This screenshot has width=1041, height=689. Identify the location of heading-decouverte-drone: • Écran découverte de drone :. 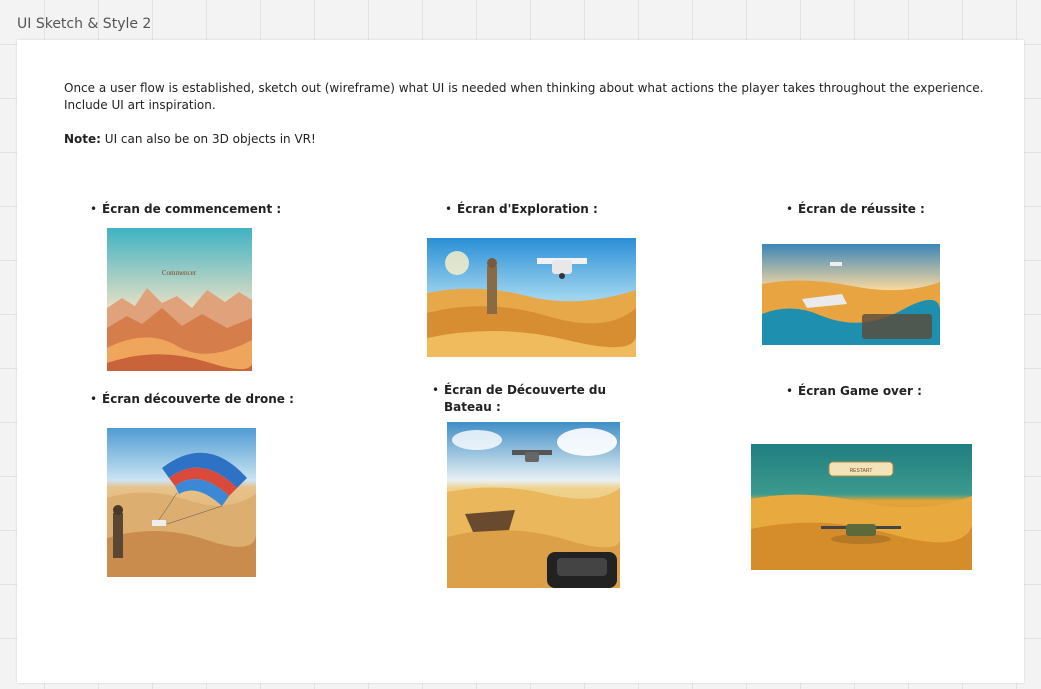
(192, 399).